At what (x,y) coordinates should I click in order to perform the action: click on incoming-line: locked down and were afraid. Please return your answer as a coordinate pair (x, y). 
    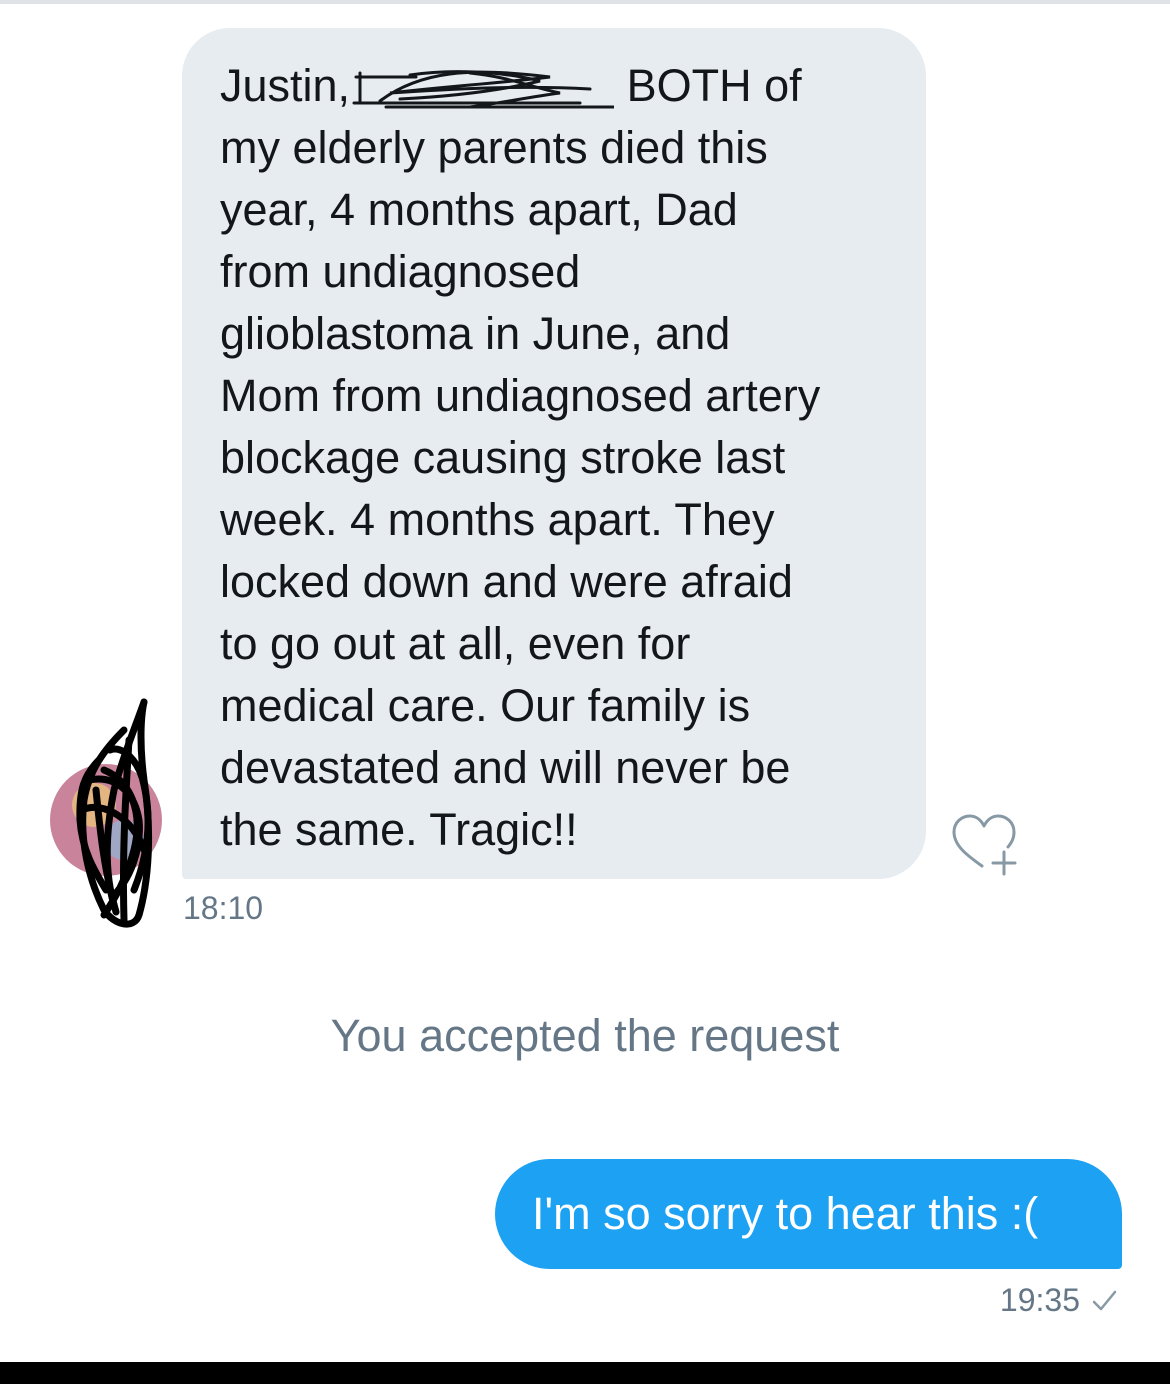
    Looking at the image, I should click on (506, 581).